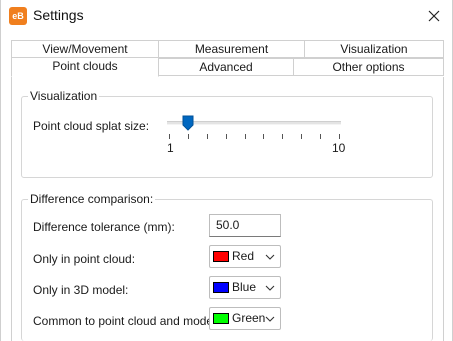 This screenshot has width=453, height=341. What do you see at coordinates (104, 227) in the screenshot?
I see `tolerance-label: Difference tolerance (mm):` at bounding box center [104, 227].